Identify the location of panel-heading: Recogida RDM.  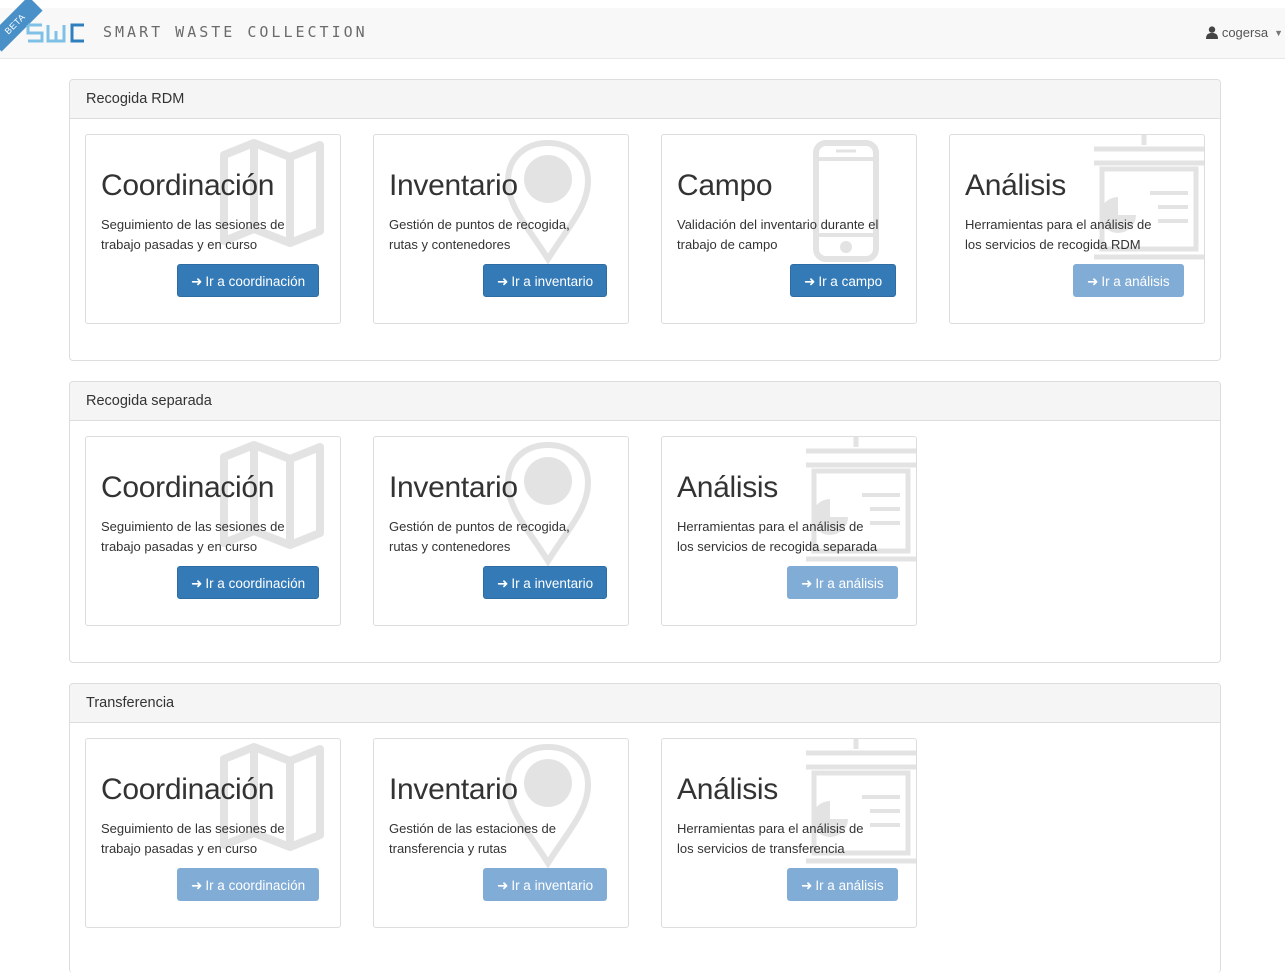
(645, 99).